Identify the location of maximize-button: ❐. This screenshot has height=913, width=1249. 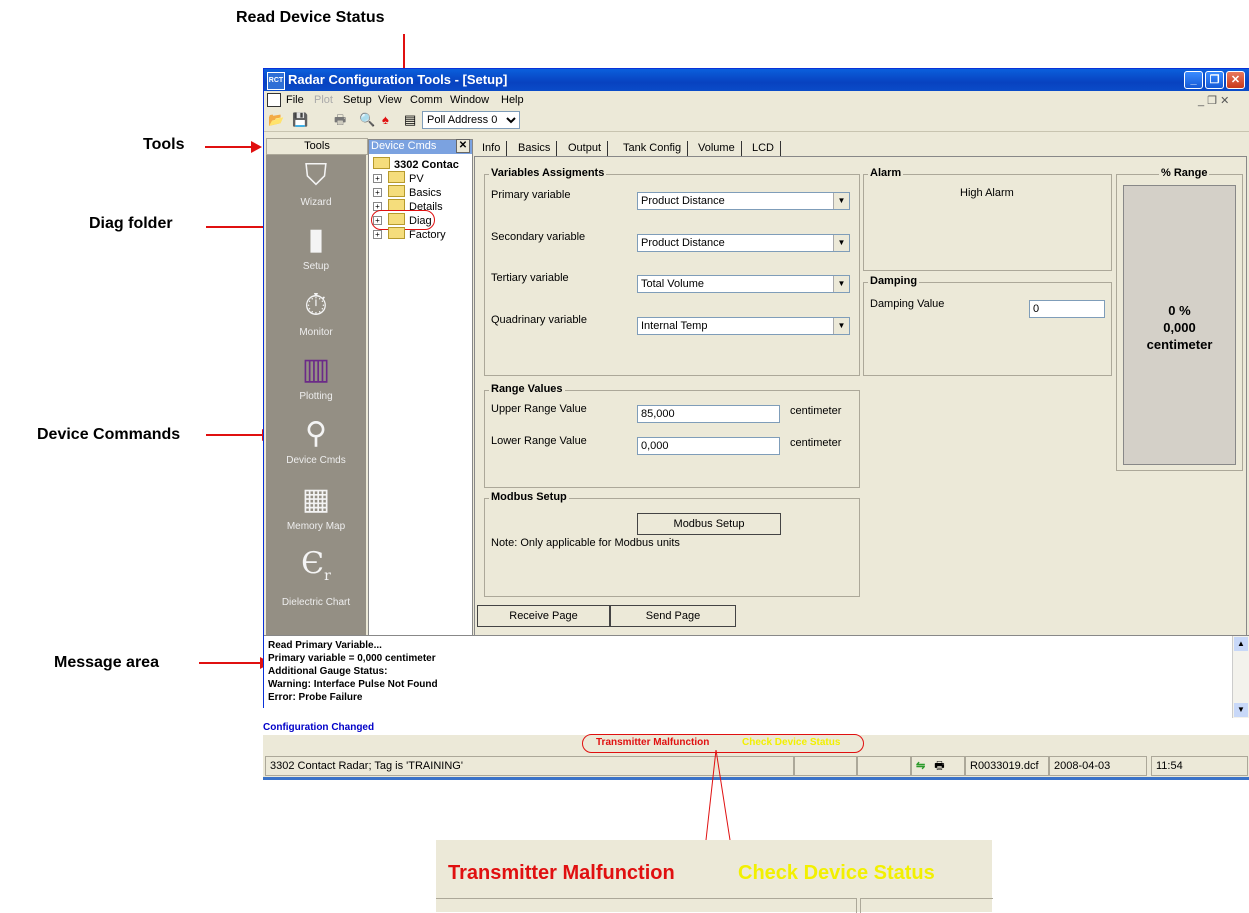
(1214, 80).